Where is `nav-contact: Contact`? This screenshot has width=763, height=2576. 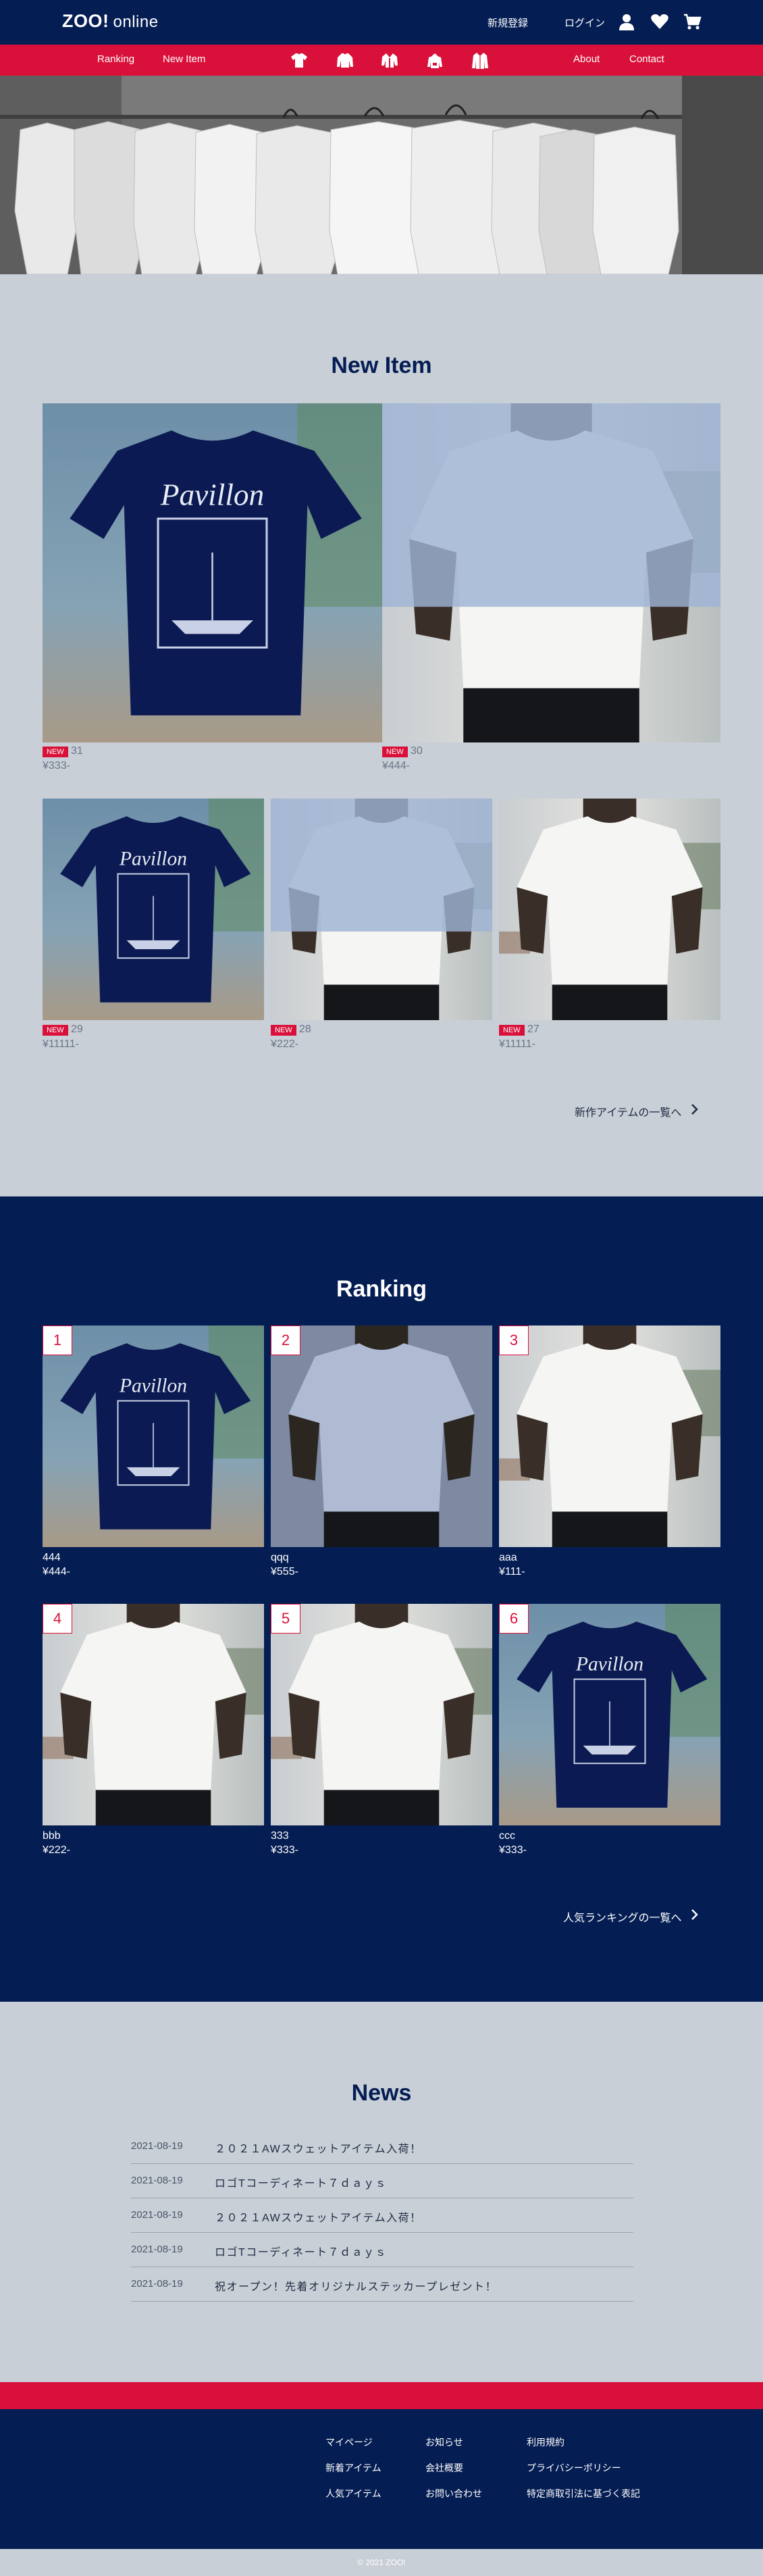 nav-contact: Contact is located at coordinates (646, 59).